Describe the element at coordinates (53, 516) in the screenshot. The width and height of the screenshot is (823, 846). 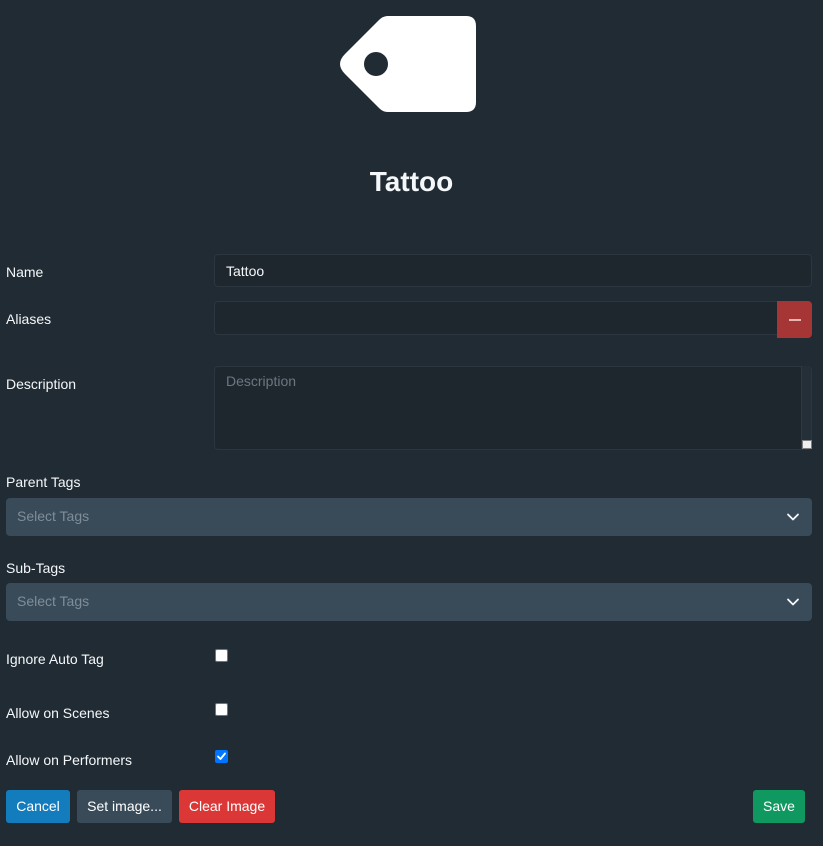
I see `parent-tags-placeholder: Select Tags` at that location.